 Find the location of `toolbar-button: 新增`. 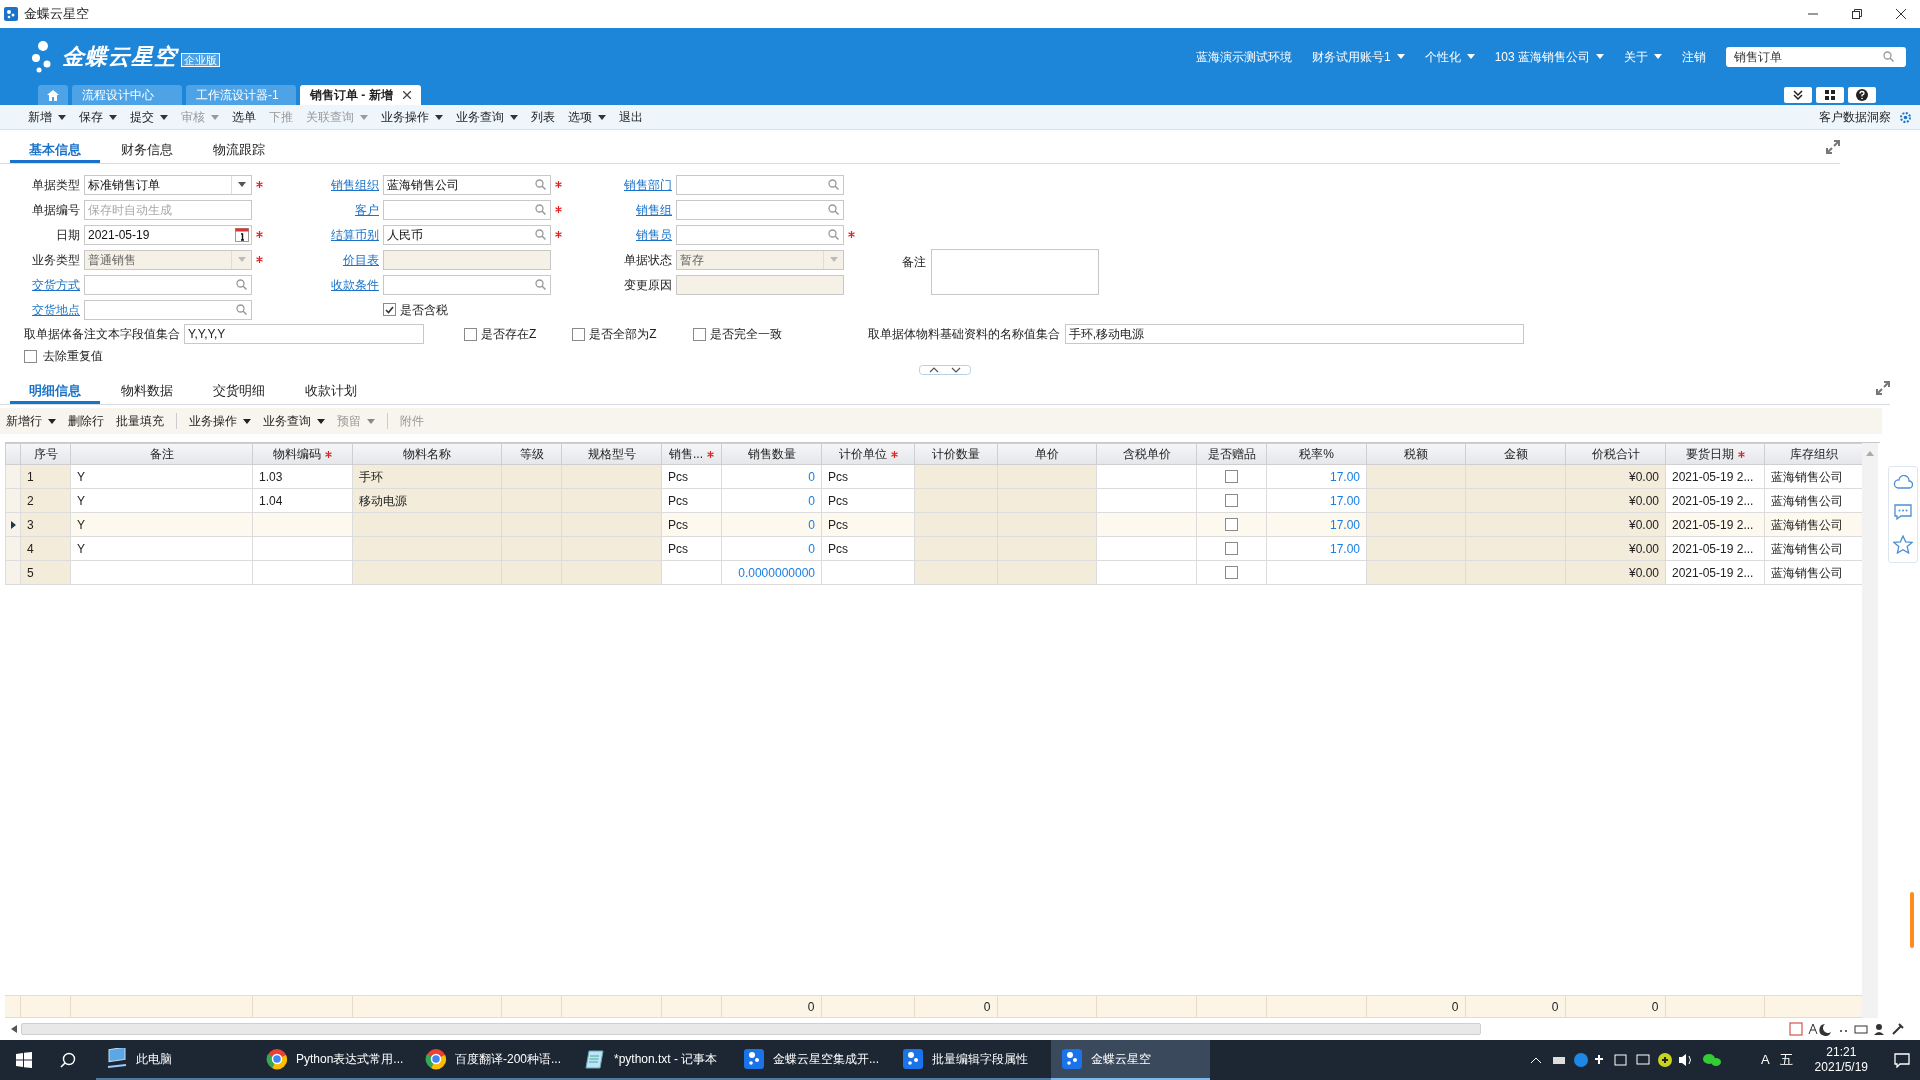

toolbar-button: 新增 is located at coordinates (47, 117).